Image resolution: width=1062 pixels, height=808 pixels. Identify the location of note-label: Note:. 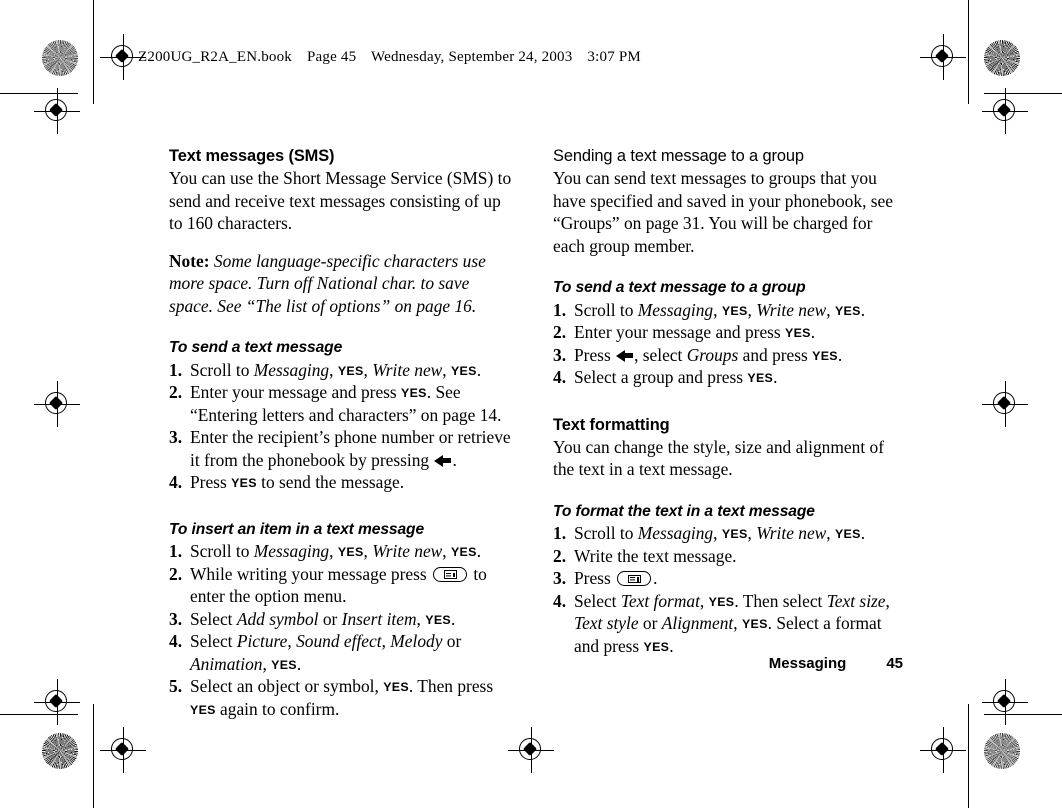
(189, 260).